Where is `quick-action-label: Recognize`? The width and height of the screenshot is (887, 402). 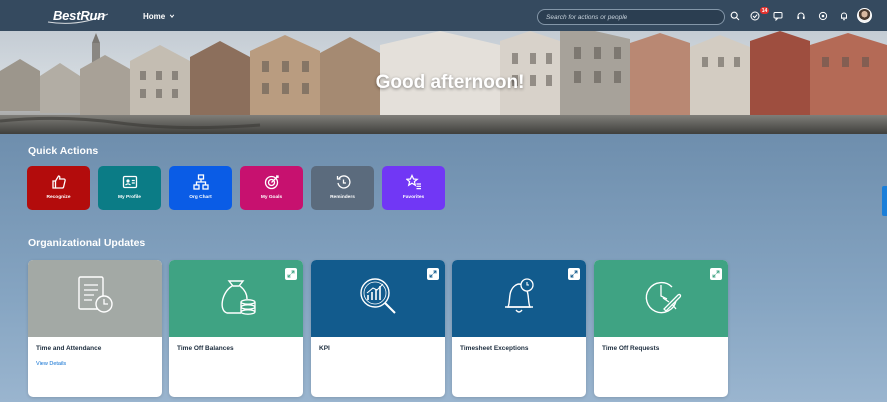
quick-action-label: Recognize is located at coordinates (58, 197).